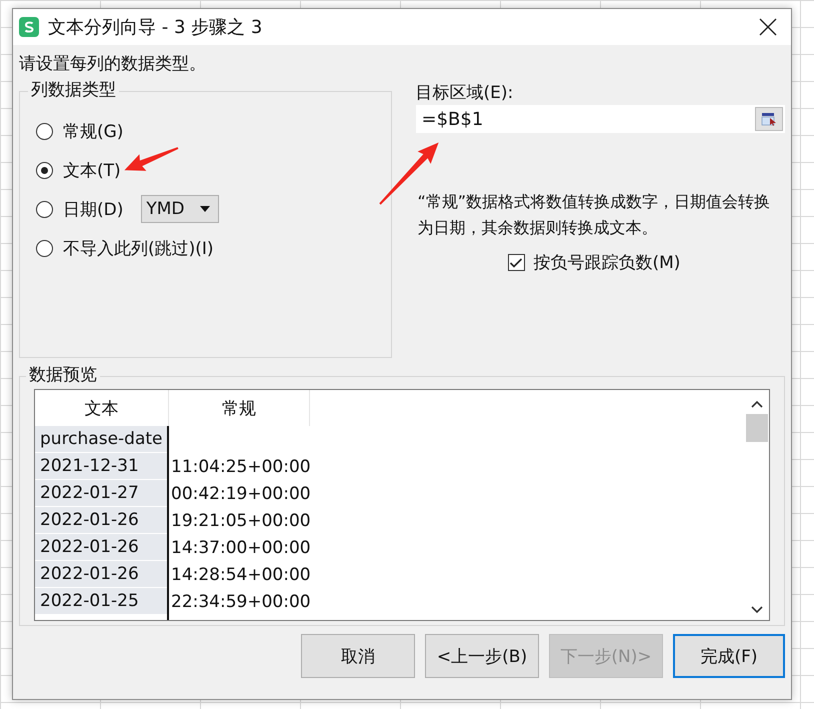 This screenshot has width=814, height=709. Describe the element at coordinates (594, 215) in the screenshot. I see `description-text: “常规”数据格式将数值转换成数字，日期值会转换为日期，其余数据则转换成文本。` at that location.